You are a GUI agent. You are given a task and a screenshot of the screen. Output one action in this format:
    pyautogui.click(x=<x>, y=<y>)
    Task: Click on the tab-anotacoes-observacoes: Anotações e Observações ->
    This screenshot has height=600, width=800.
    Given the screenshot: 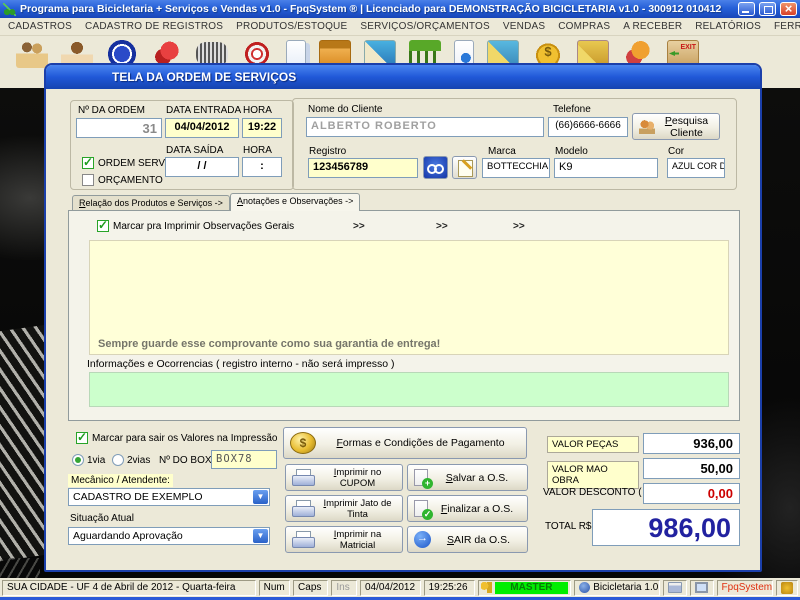 What is the action you would take?
    pyautogui.click(x=295, y=202)
    